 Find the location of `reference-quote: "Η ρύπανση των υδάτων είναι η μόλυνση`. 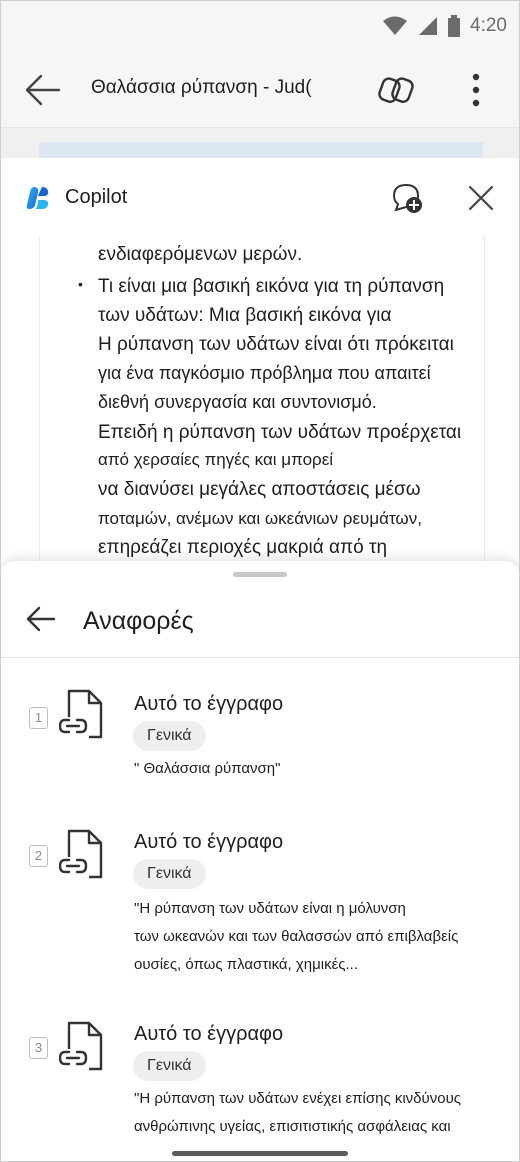

reference-quote: "Η ρύπανση των υδάτων είναι η μόλυνση is located at coordinates (270, 908).